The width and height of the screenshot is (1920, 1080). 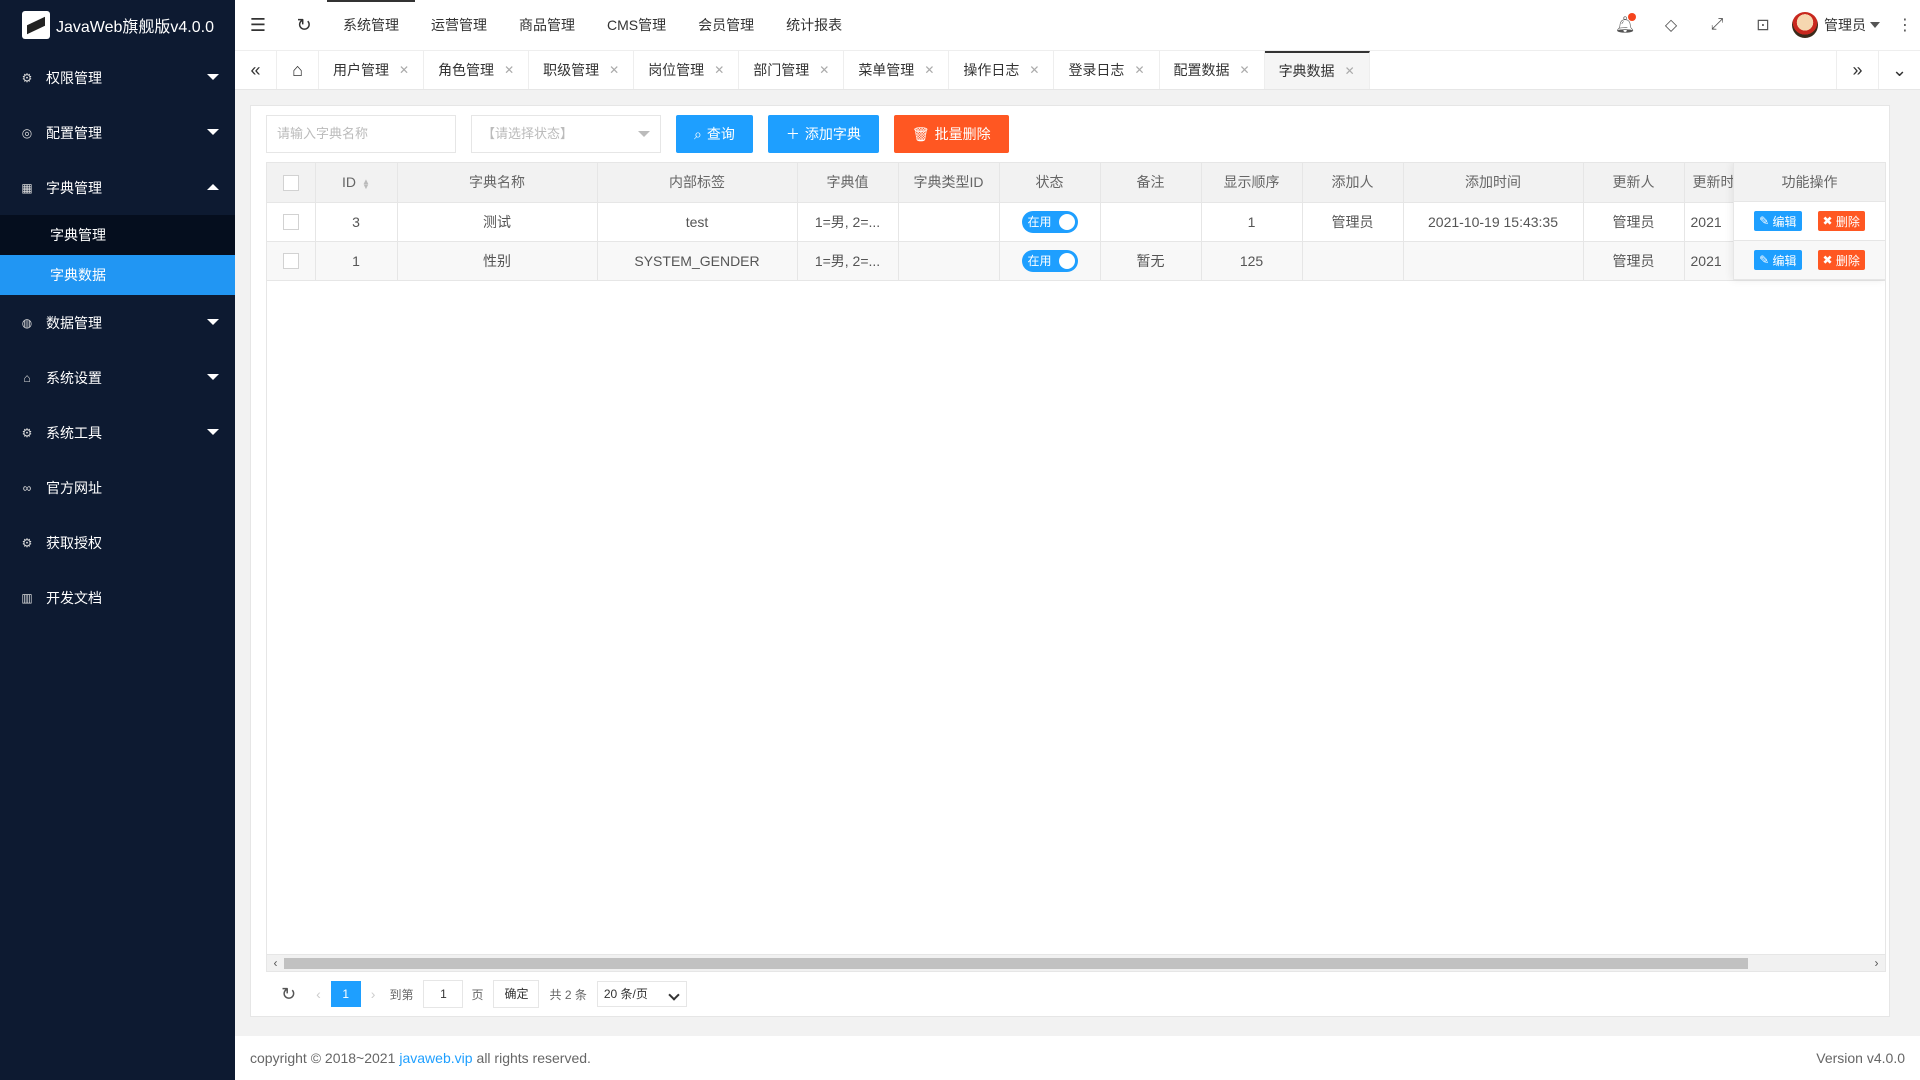 I want to click on cell-name: 性别, so click(x=497, y=261).